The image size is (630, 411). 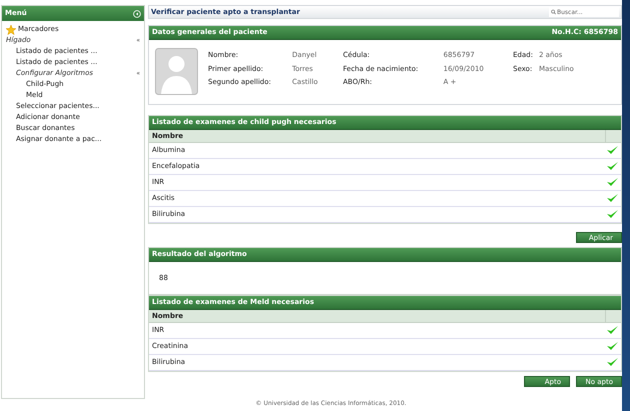 I want to click on star-icon, so click(x=11, y=29).